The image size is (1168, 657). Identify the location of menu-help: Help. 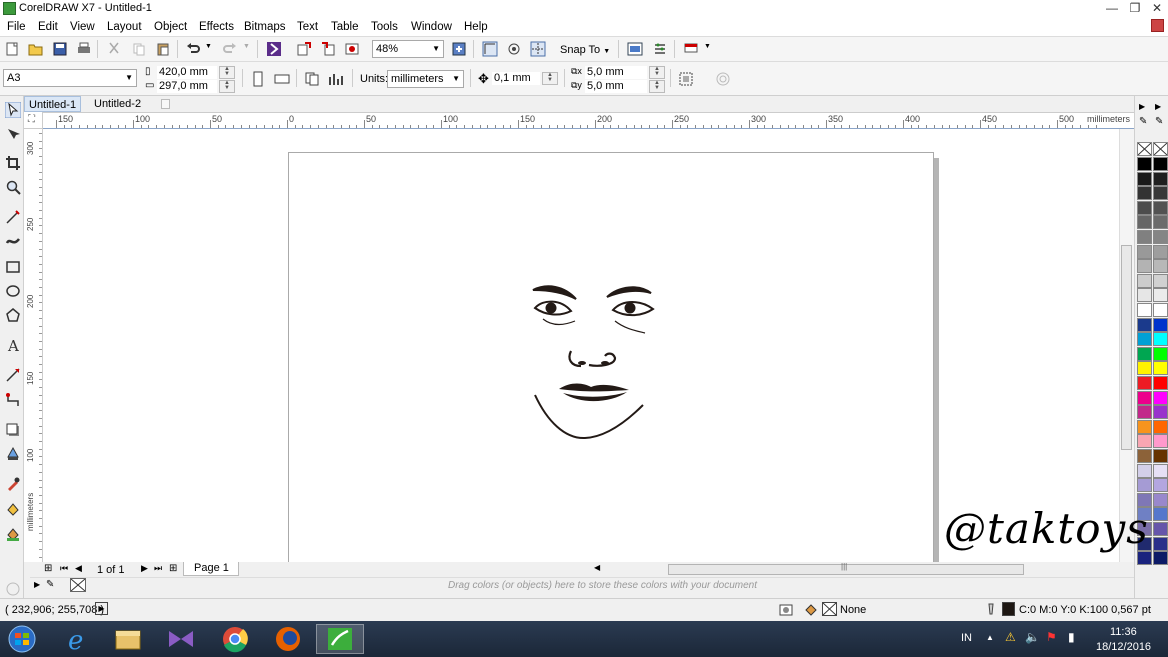
(476, 27).